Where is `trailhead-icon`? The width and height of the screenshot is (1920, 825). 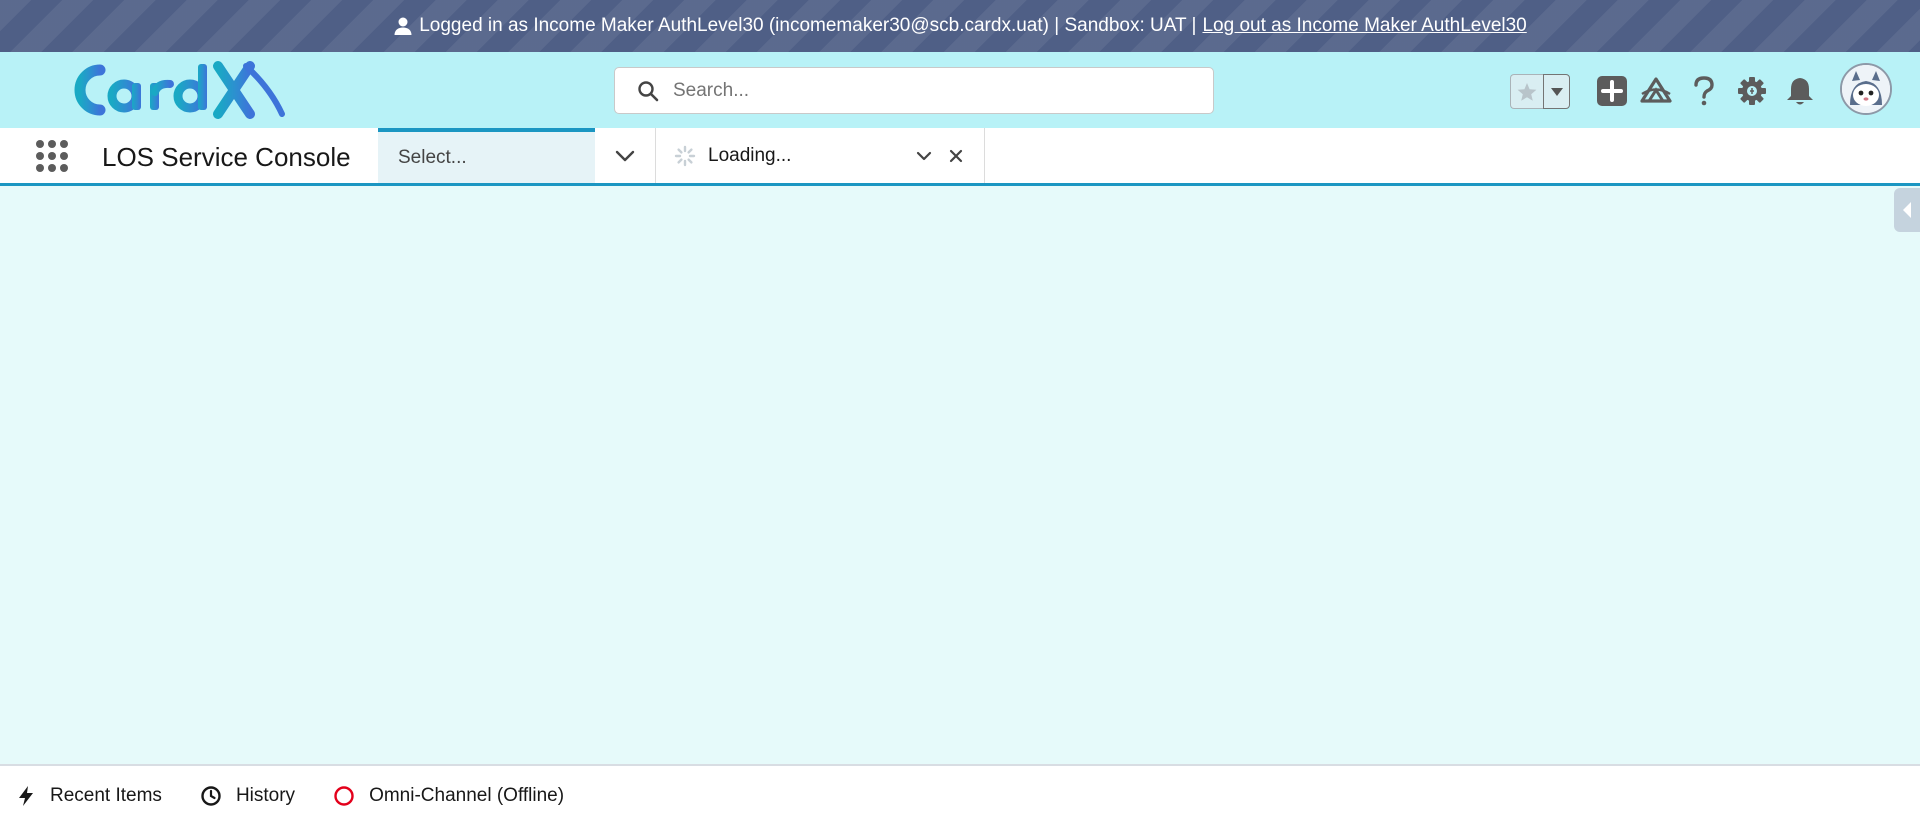
trailhead-icon is located at coordinates (1656, 91).